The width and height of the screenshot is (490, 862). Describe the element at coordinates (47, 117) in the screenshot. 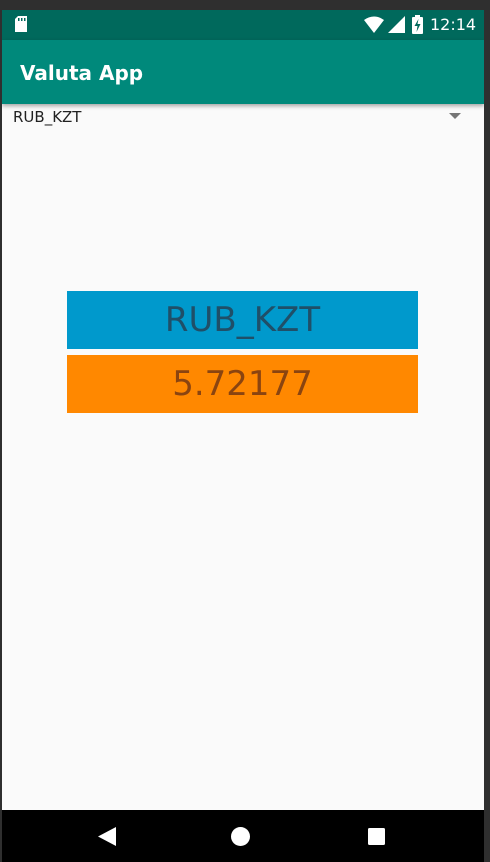

I see `spinner-selected-value: RUB_KZT` at that location.